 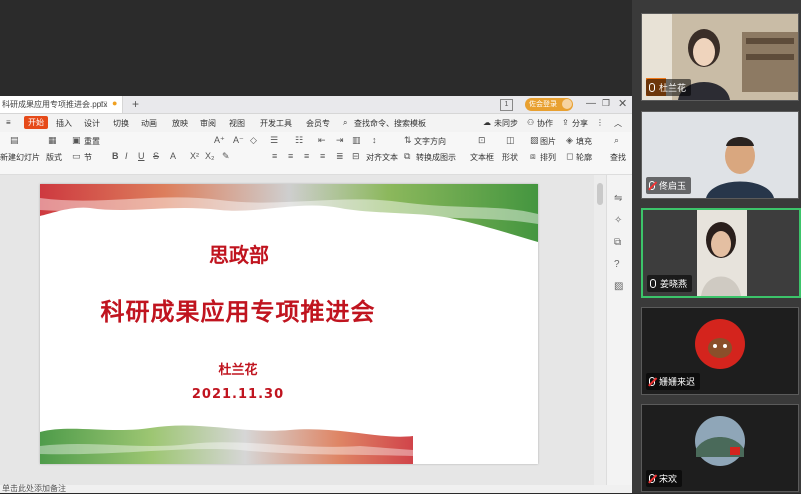 What do you see at coordinates (618, 157) in the screenshot?
I see `find-button: 查找` at bounding box center [618, 157].